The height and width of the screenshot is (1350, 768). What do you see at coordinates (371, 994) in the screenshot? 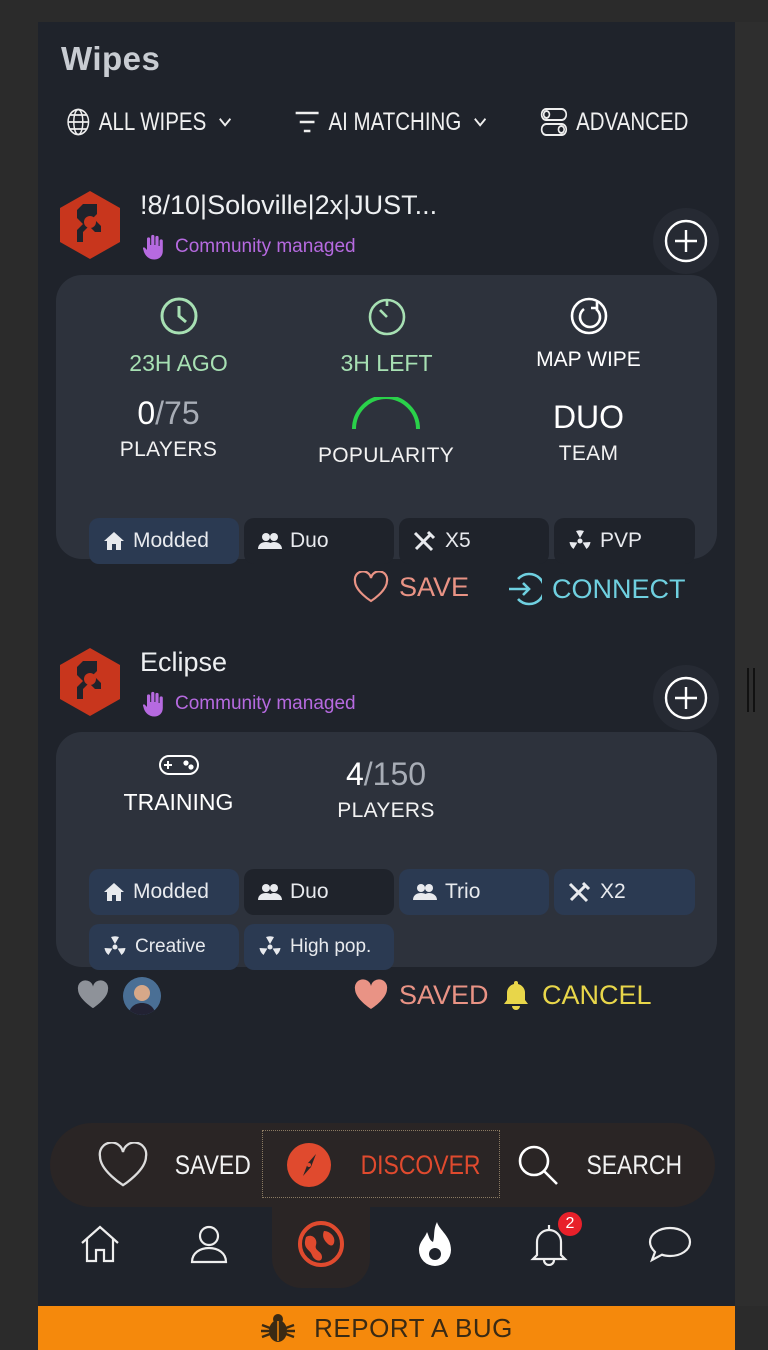
I see `heart-filled-icon` at bounding box center [371, 994].